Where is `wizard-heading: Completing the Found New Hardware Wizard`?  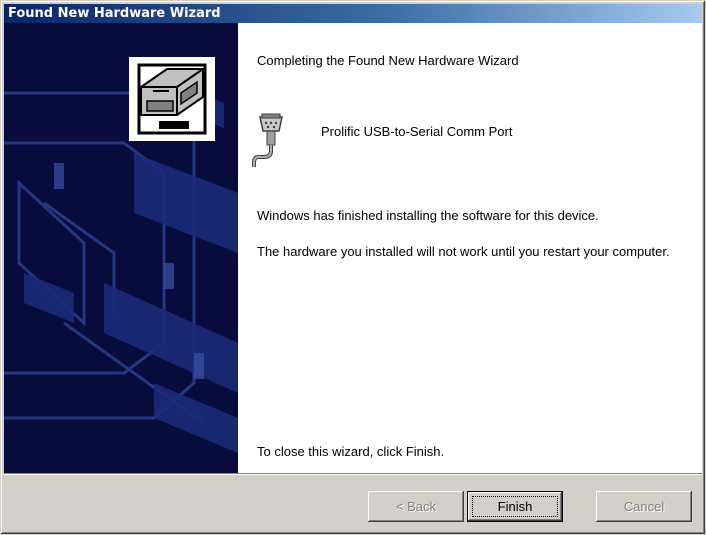
wizard-heading: Completing the Found New Hardware Wizard is located at coordinates (388, 60).